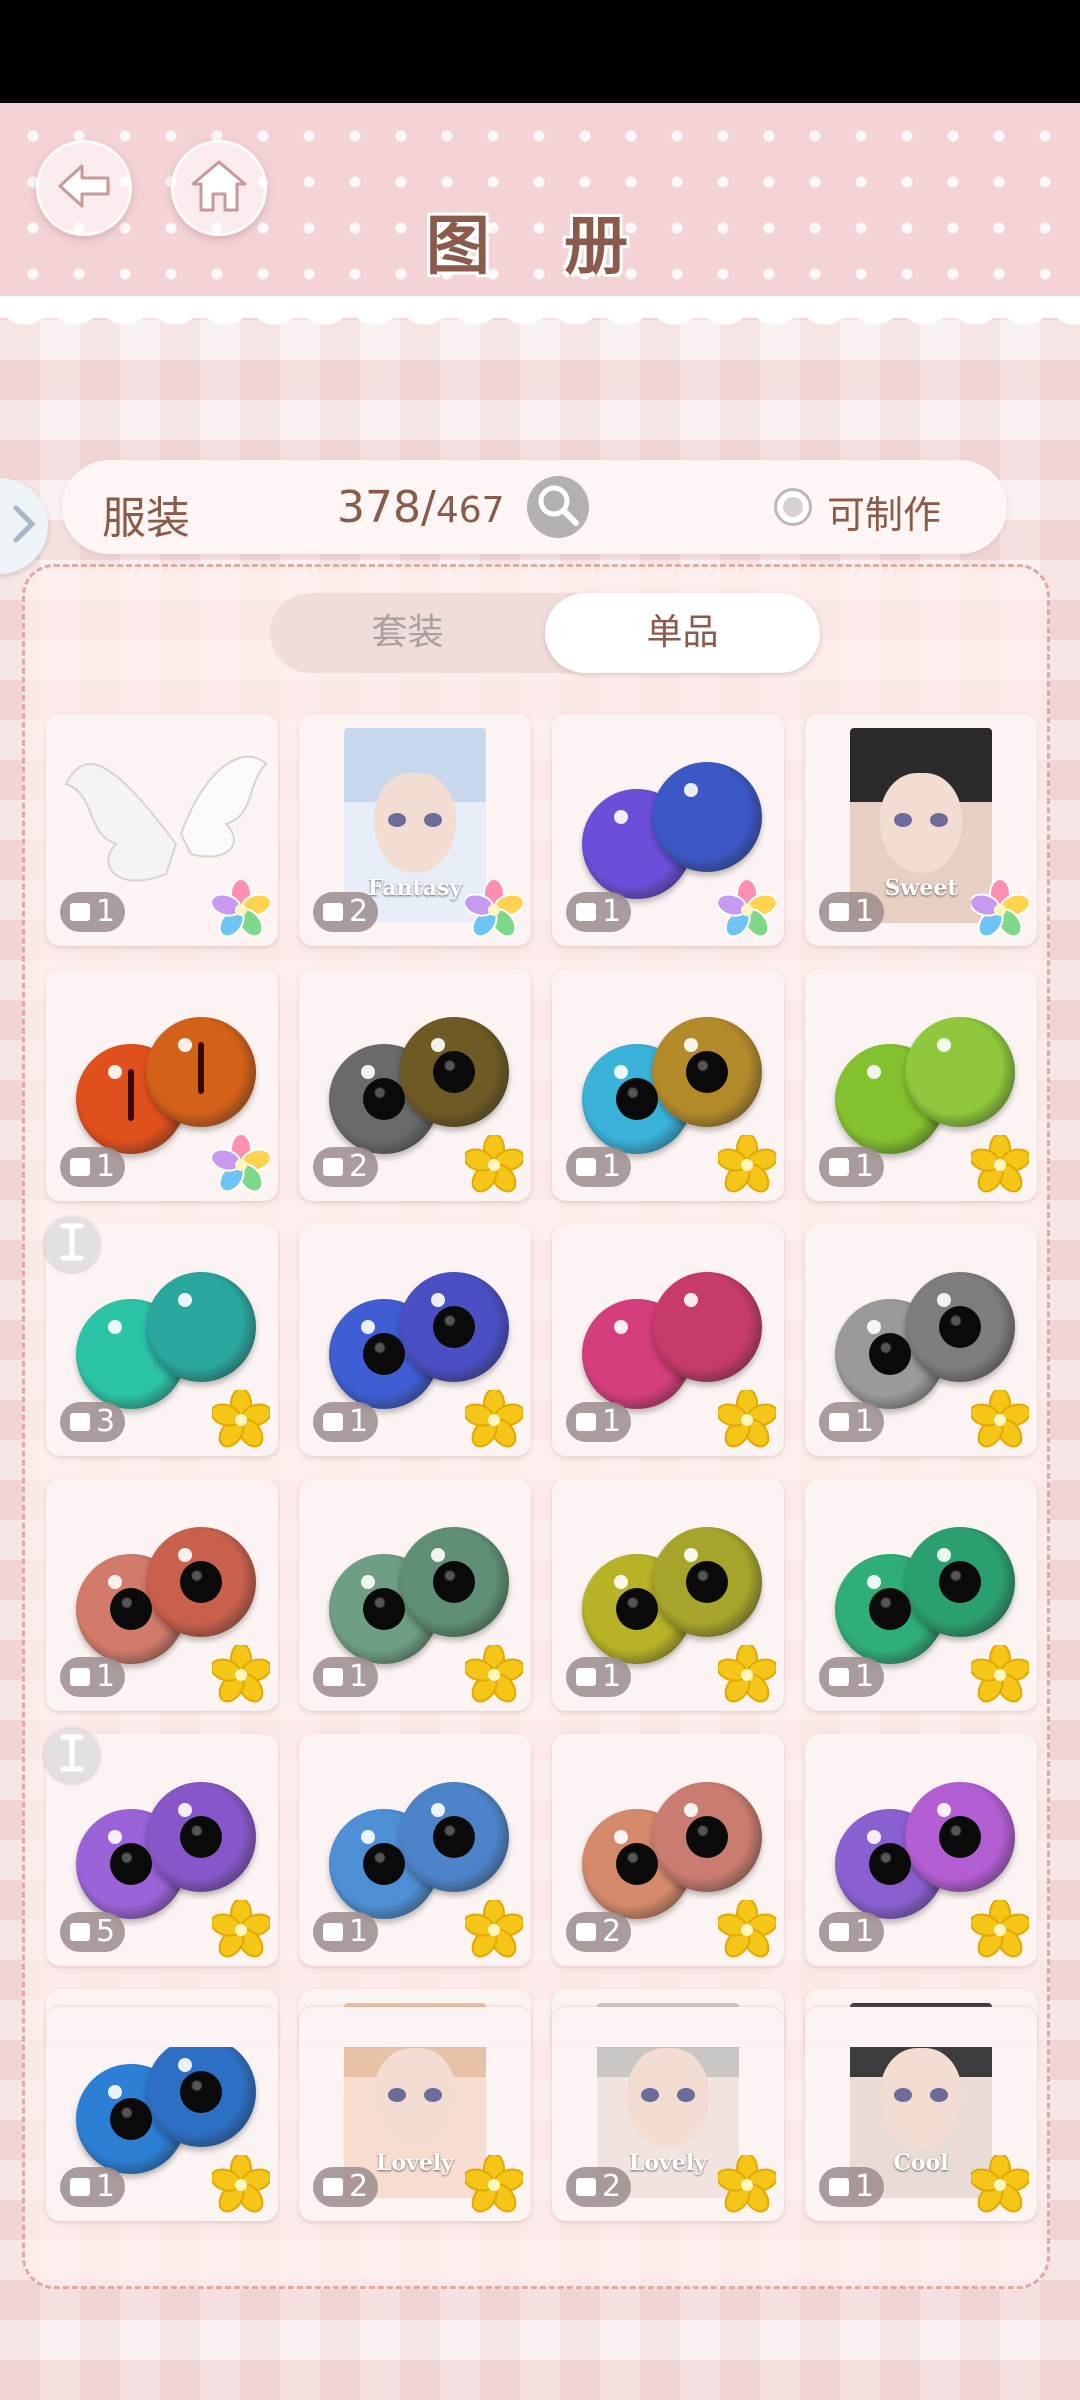 The width and height of the screenshot is (1080, 2400). I want to click on owned-count: 378/, so click(386, 507).